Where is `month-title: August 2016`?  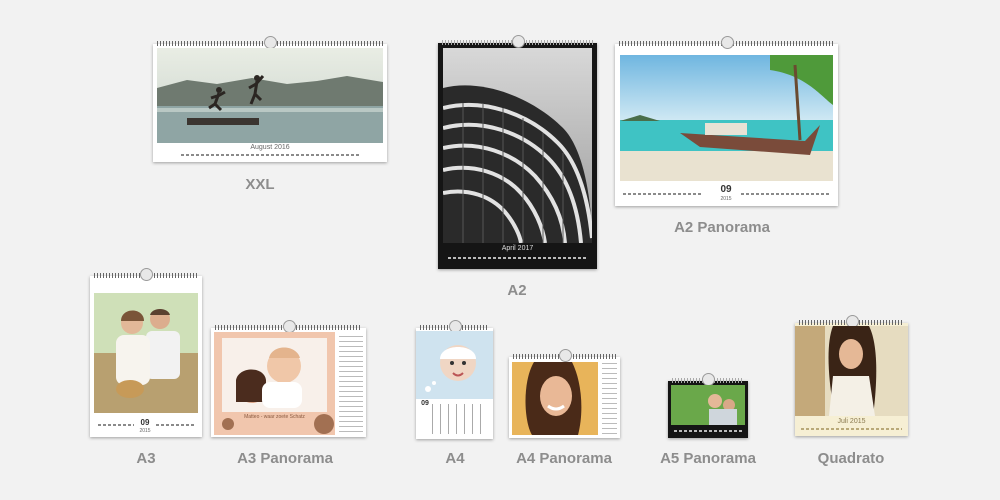
month-title: August 2016 is located at coordinates (270, 147).